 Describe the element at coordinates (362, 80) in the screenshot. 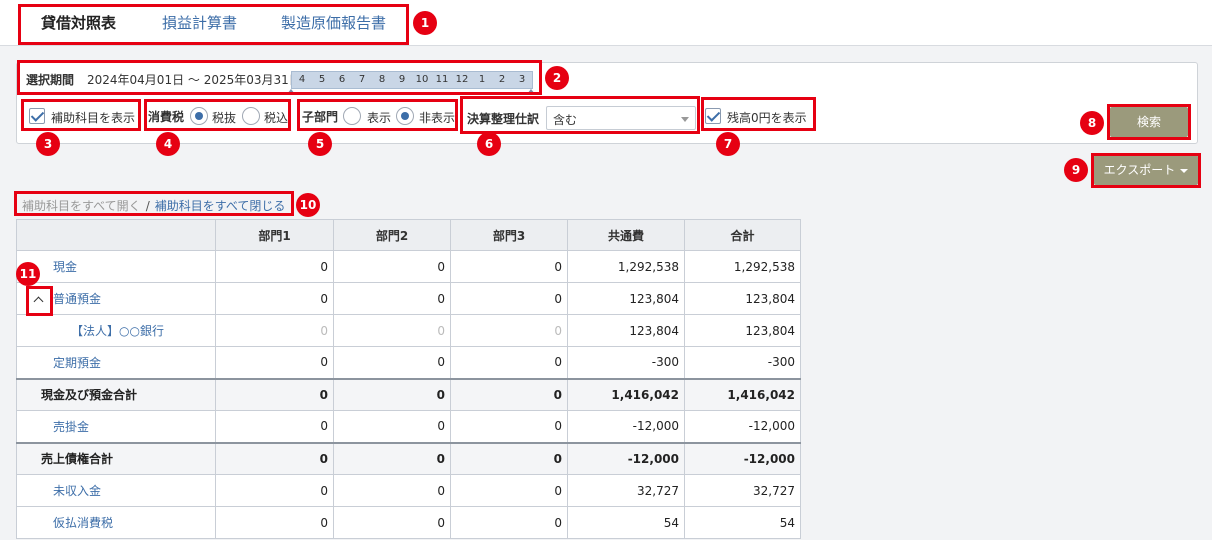

I see `month-cell: 7` at that location.